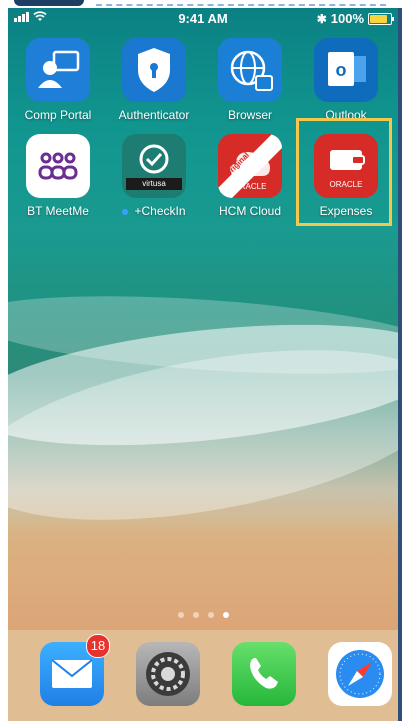  I want to click on battery-percent: 100%, so click(347, 18).